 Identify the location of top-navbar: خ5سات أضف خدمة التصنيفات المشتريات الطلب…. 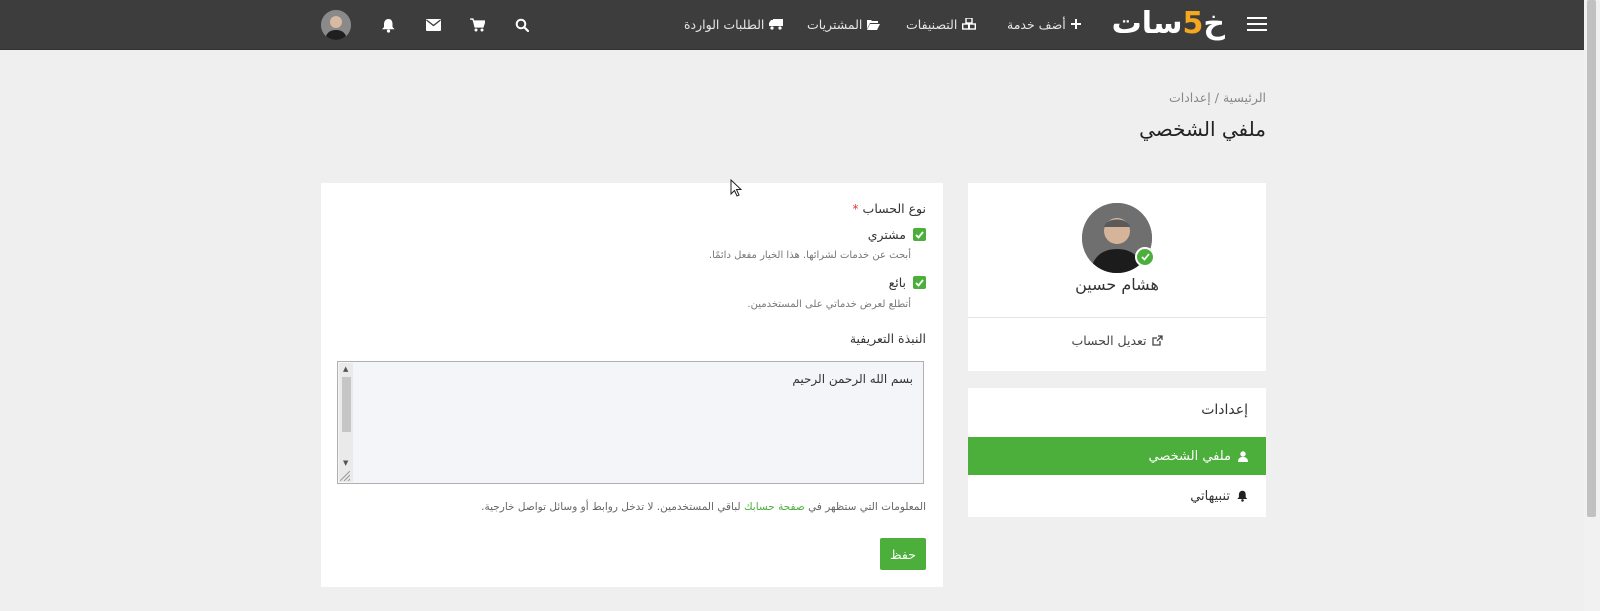
(792, 25).